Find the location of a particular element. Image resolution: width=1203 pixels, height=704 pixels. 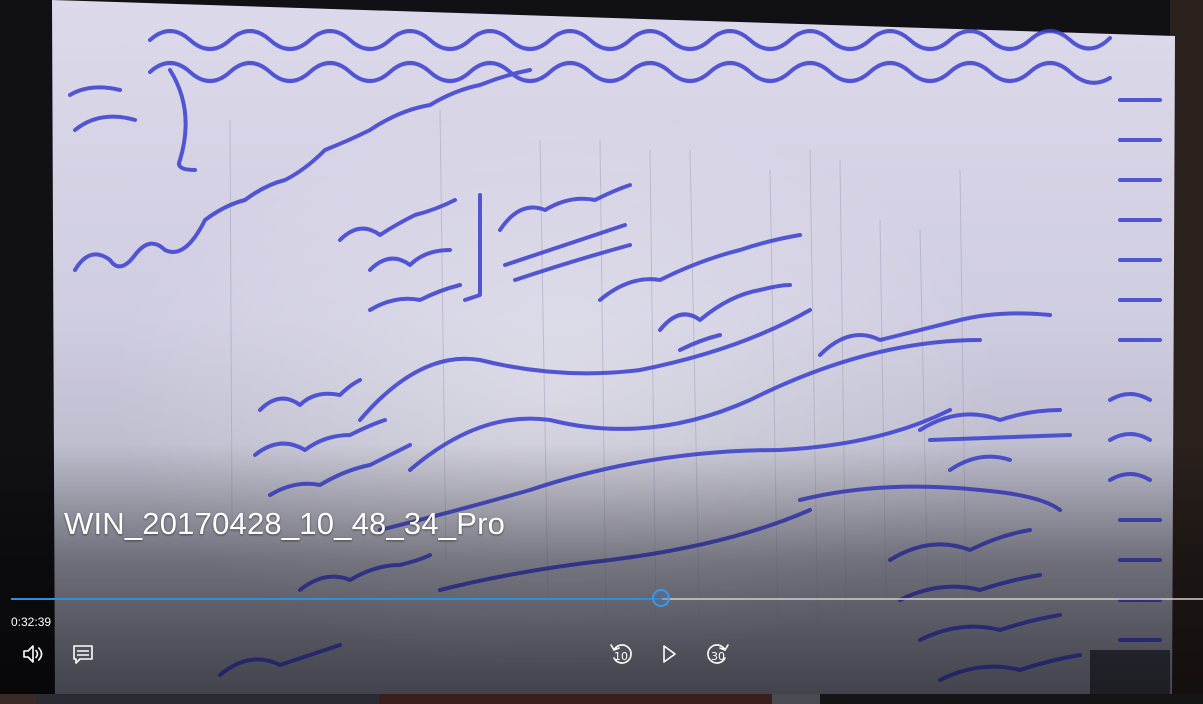

skip-back-label: 10 is located at coordinates (621, 656).